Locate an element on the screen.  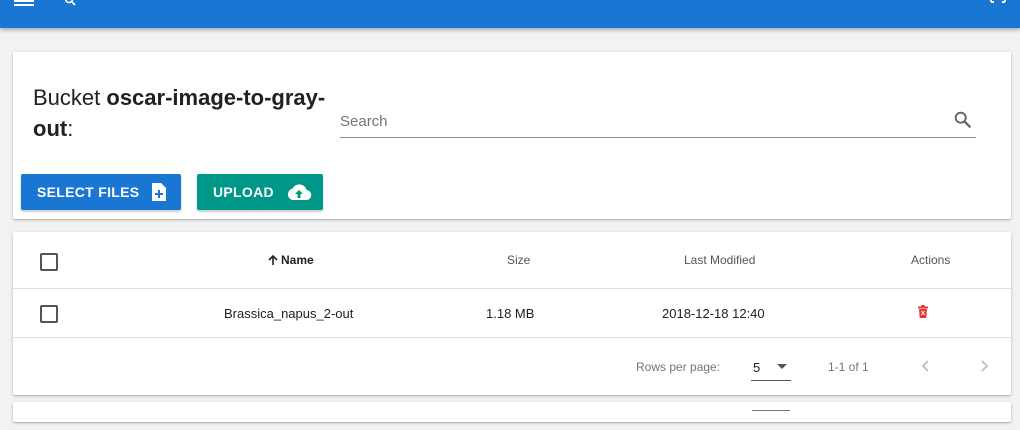
delete-icon is located at coordinates (923, 313).